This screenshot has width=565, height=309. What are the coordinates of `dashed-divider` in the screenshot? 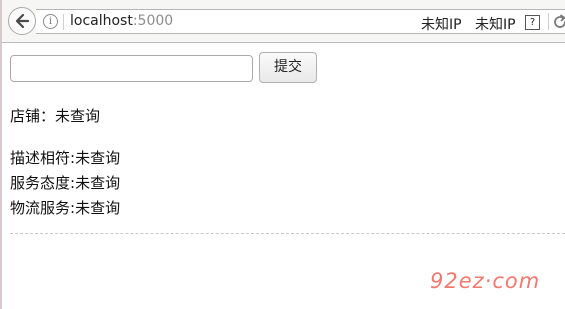 It's located at (287, 233).